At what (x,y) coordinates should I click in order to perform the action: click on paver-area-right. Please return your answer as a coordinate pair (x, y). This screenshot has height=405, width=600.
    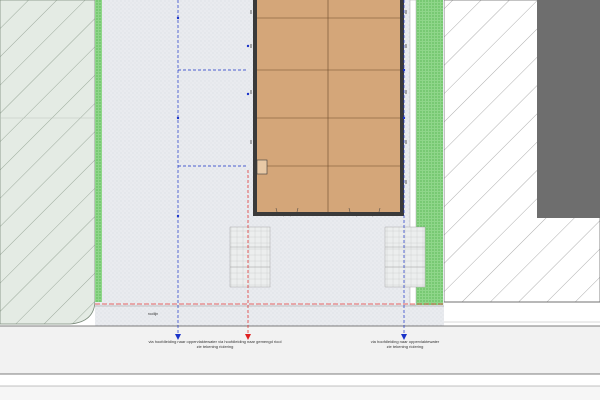
    Looking at the image, I should click on (405, 257).